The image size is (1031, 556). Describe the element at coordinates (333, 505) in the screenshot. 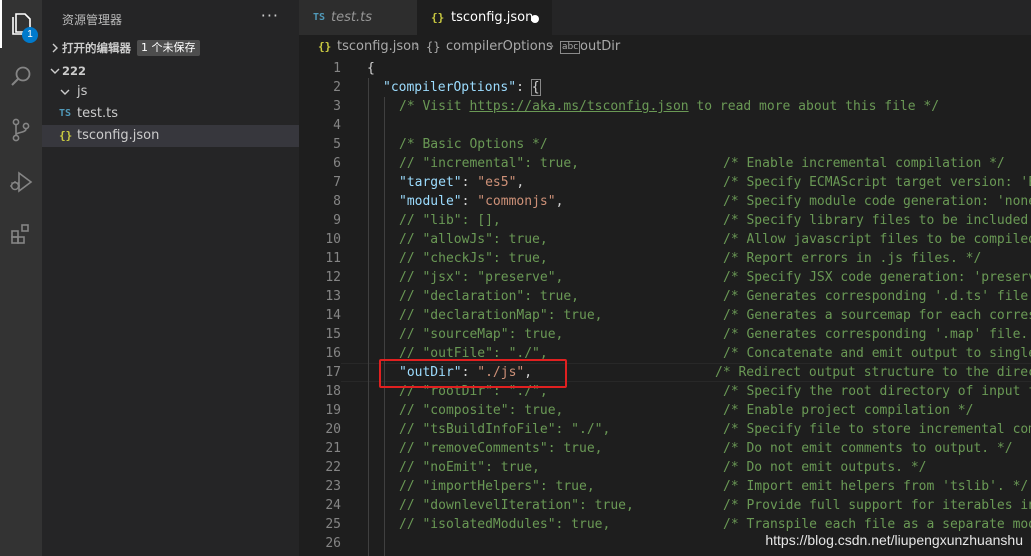

I see `line-number: 24` at that location.